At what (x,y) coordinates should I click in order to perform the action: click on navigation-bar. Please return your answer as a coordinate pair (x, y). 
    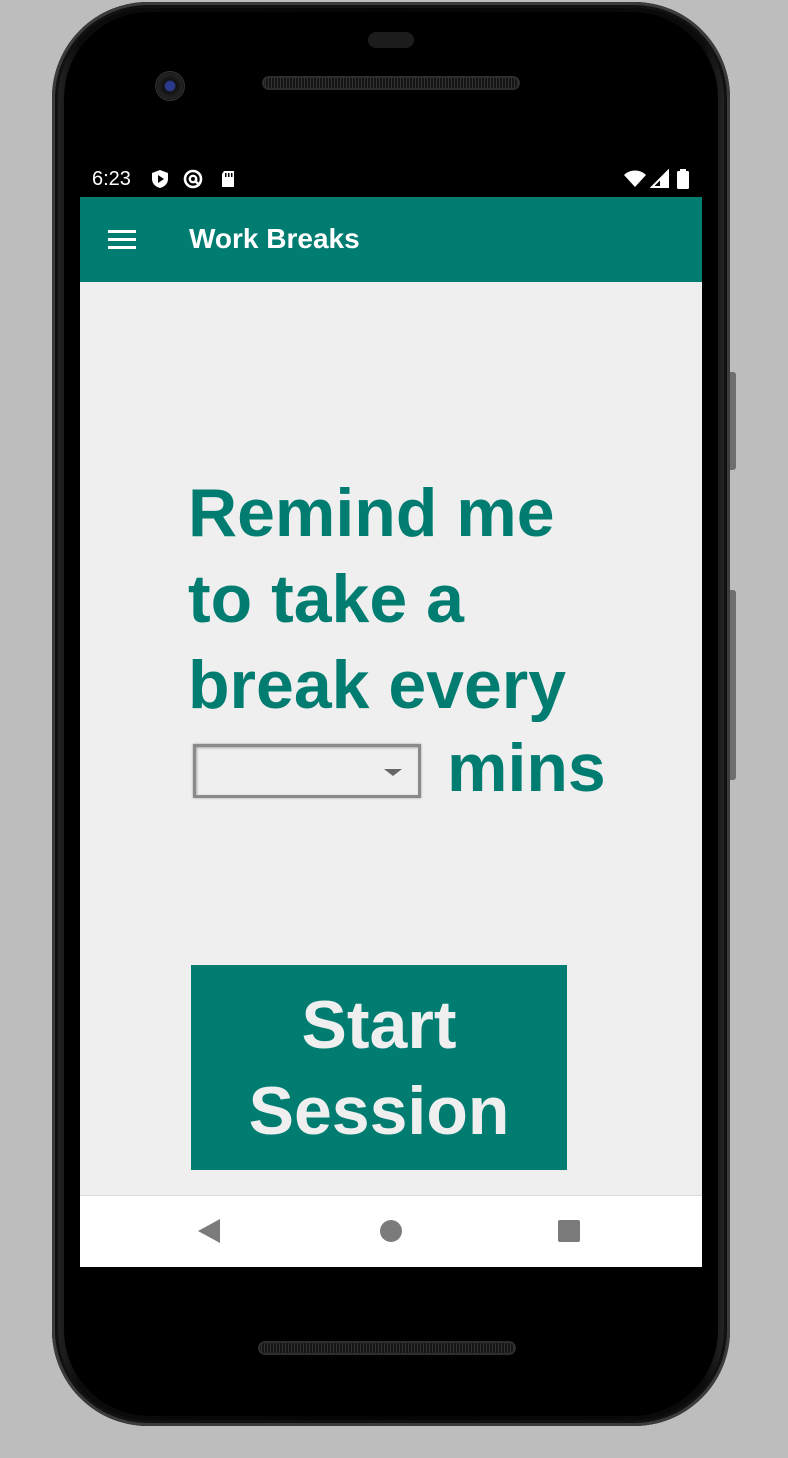
    Looking at the image, I should click on (391, 1231).